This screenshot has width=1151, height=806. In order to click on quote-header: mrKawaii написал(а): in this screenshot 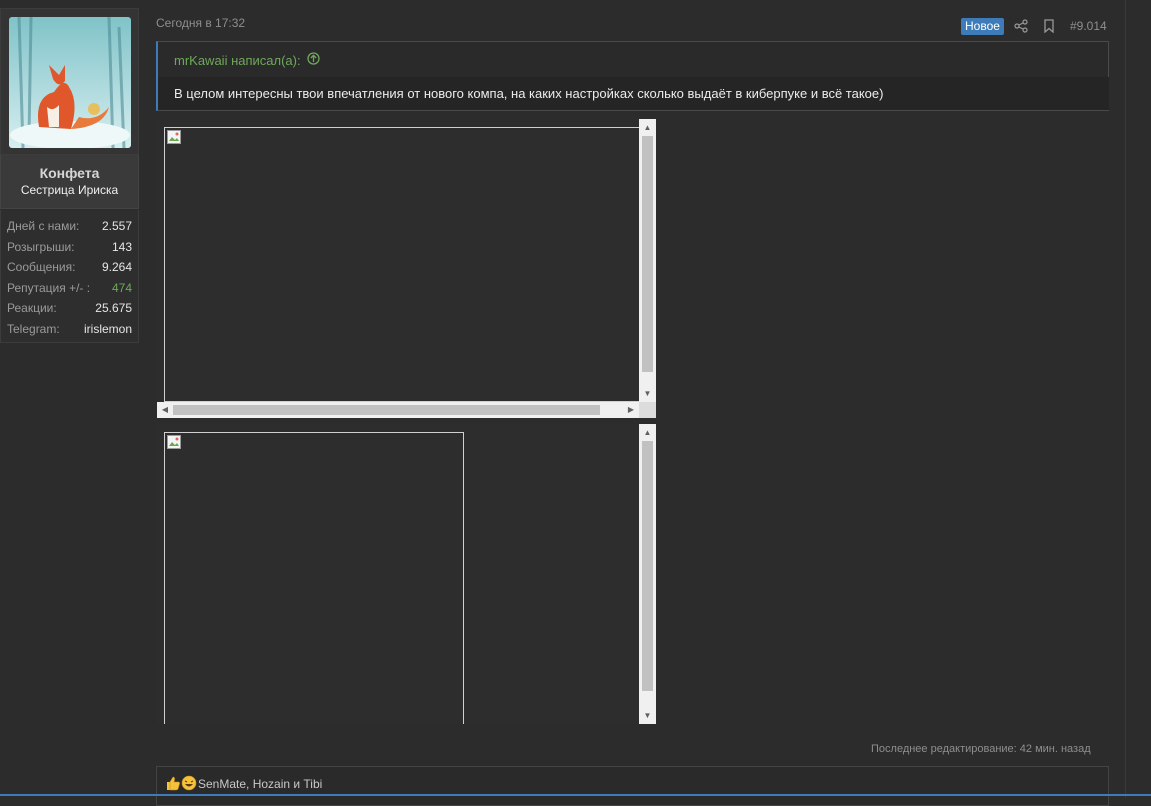, I will do `click(247, 60)`.